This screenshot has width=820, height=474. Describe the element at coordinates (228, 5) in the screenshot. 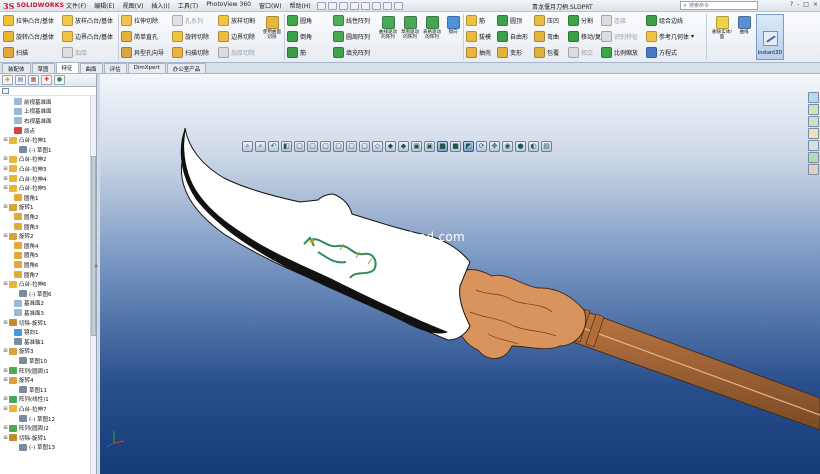

I see `menu-photoview: PhotoView 360` at that location.